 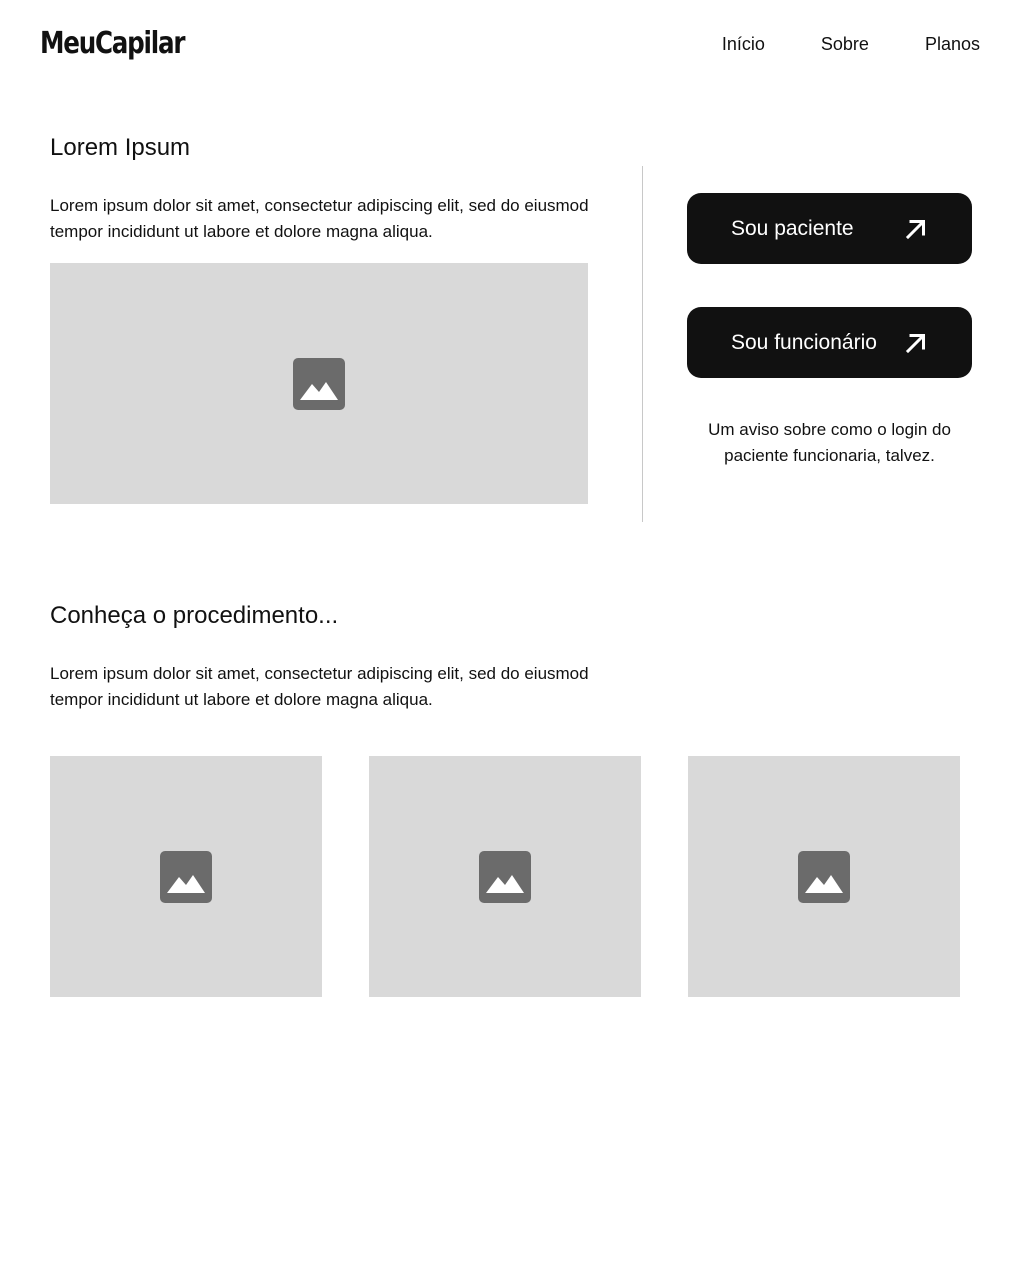 I want to click on nav-link-sobre: Sobre, so click(x=845, y=44).